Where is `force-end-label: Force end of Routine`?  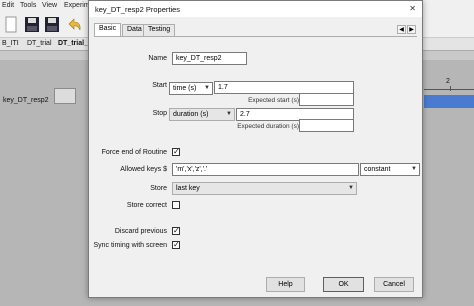 force-end-label: Force end of Routine is located at coordinates (134, 152).